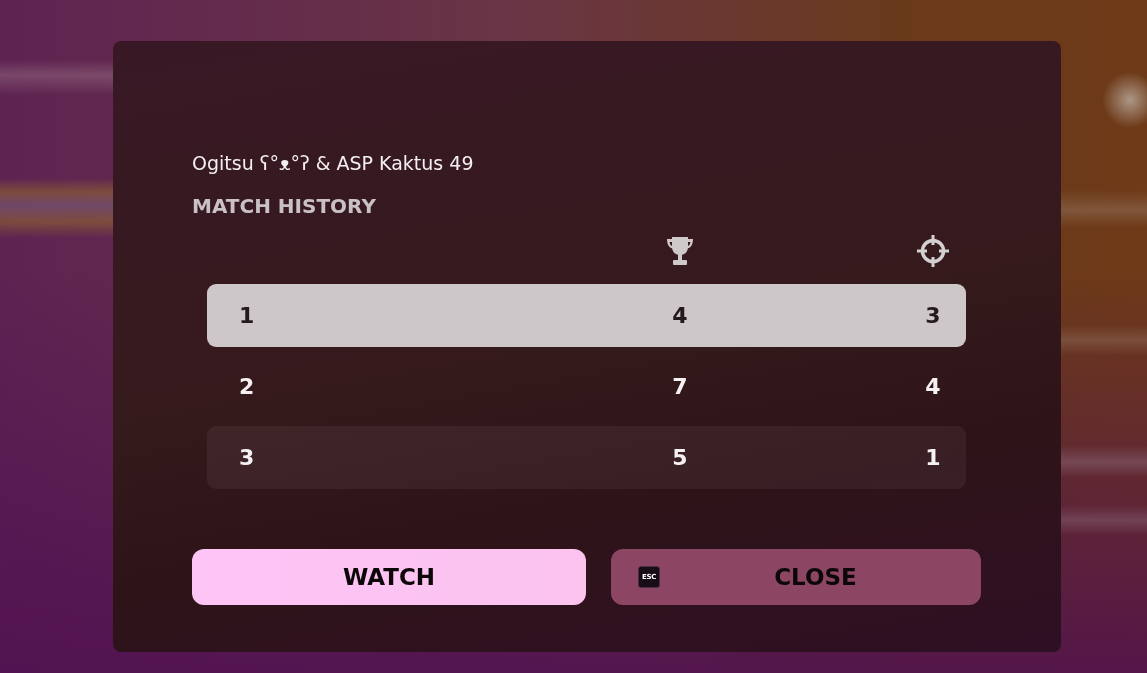 This screenshot has width=1147, height=673. Describe the element at coordinates (680, 386) in the screenshot. I see `table-cell: 7` at that location.